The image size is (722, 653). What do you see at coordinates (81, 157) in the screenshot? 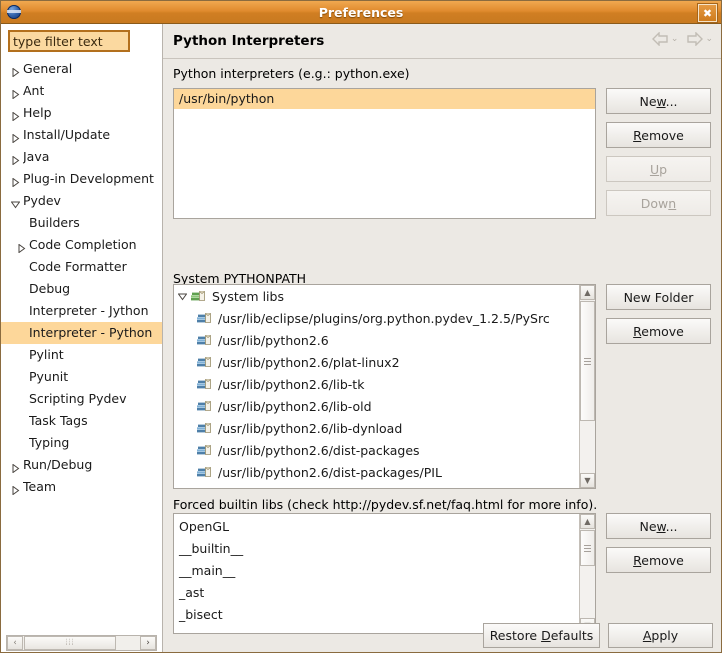
I see `sidebar-item-java: Java` at bounding box center [81, 157].